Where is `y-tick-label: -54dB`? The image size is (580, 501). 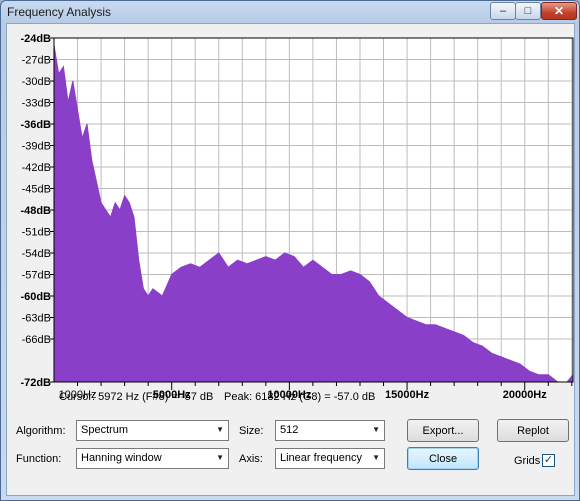
y-tick-label: -54dB is located at coordinates (36, 254).